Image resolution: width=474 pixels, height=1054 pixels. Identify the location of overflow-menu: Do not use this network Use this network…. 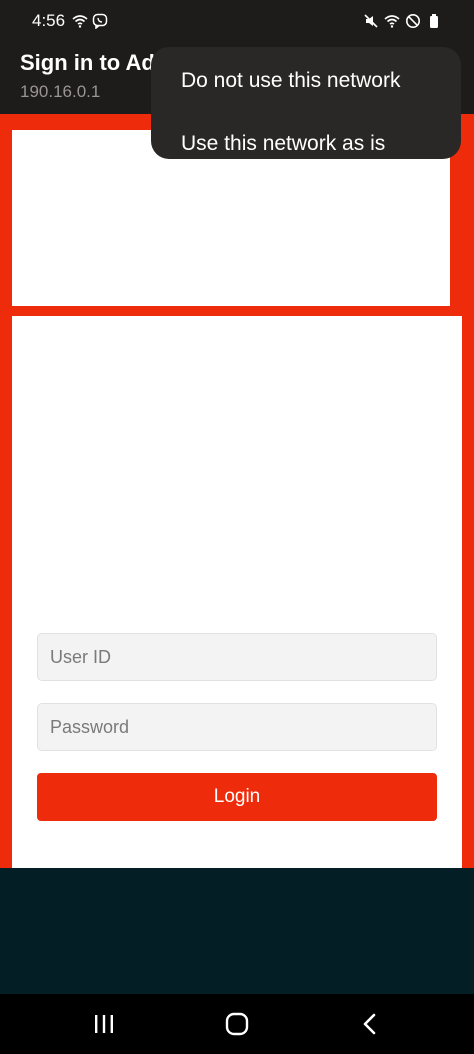
(306, 103).